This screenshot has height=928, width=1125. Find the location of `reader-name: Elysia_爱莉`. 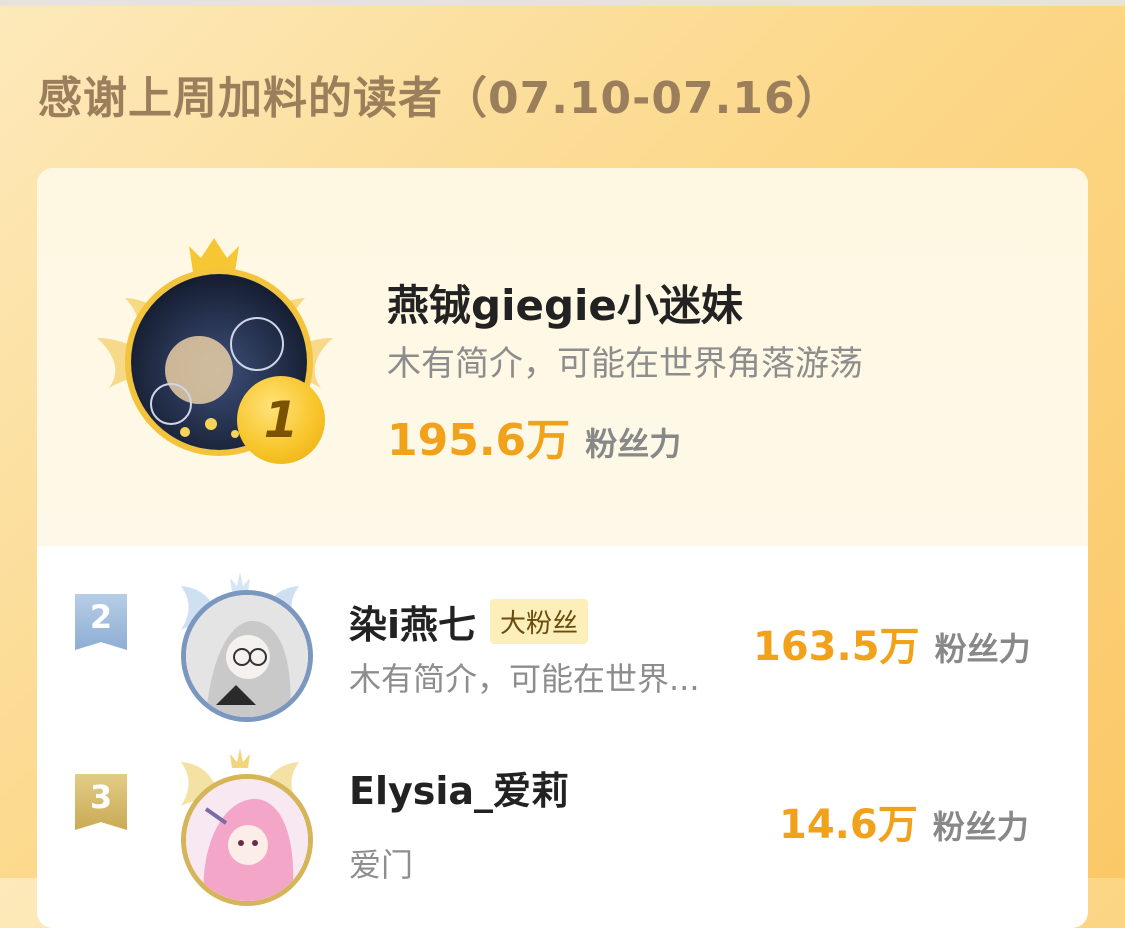

reader-name: Elysia_爱莉 is located at coordinates (459, 787).